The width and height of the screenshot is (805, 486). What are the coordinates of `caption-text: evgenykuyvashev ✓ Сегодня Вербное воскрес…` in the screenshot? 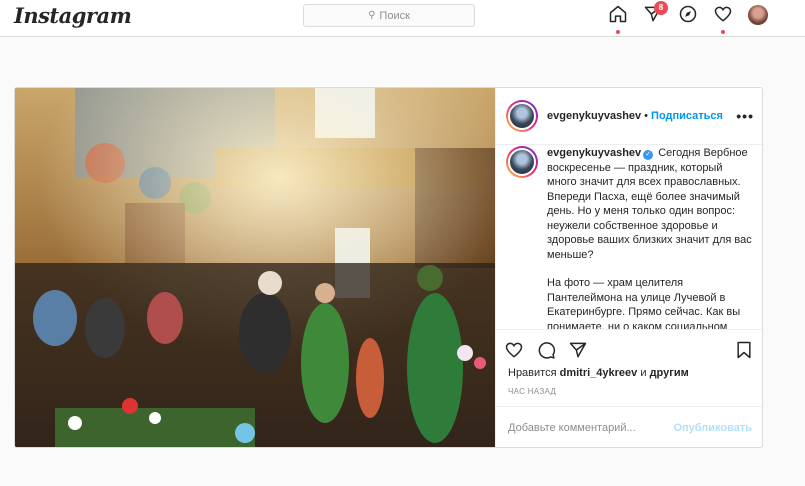 It's located at (650, 237).